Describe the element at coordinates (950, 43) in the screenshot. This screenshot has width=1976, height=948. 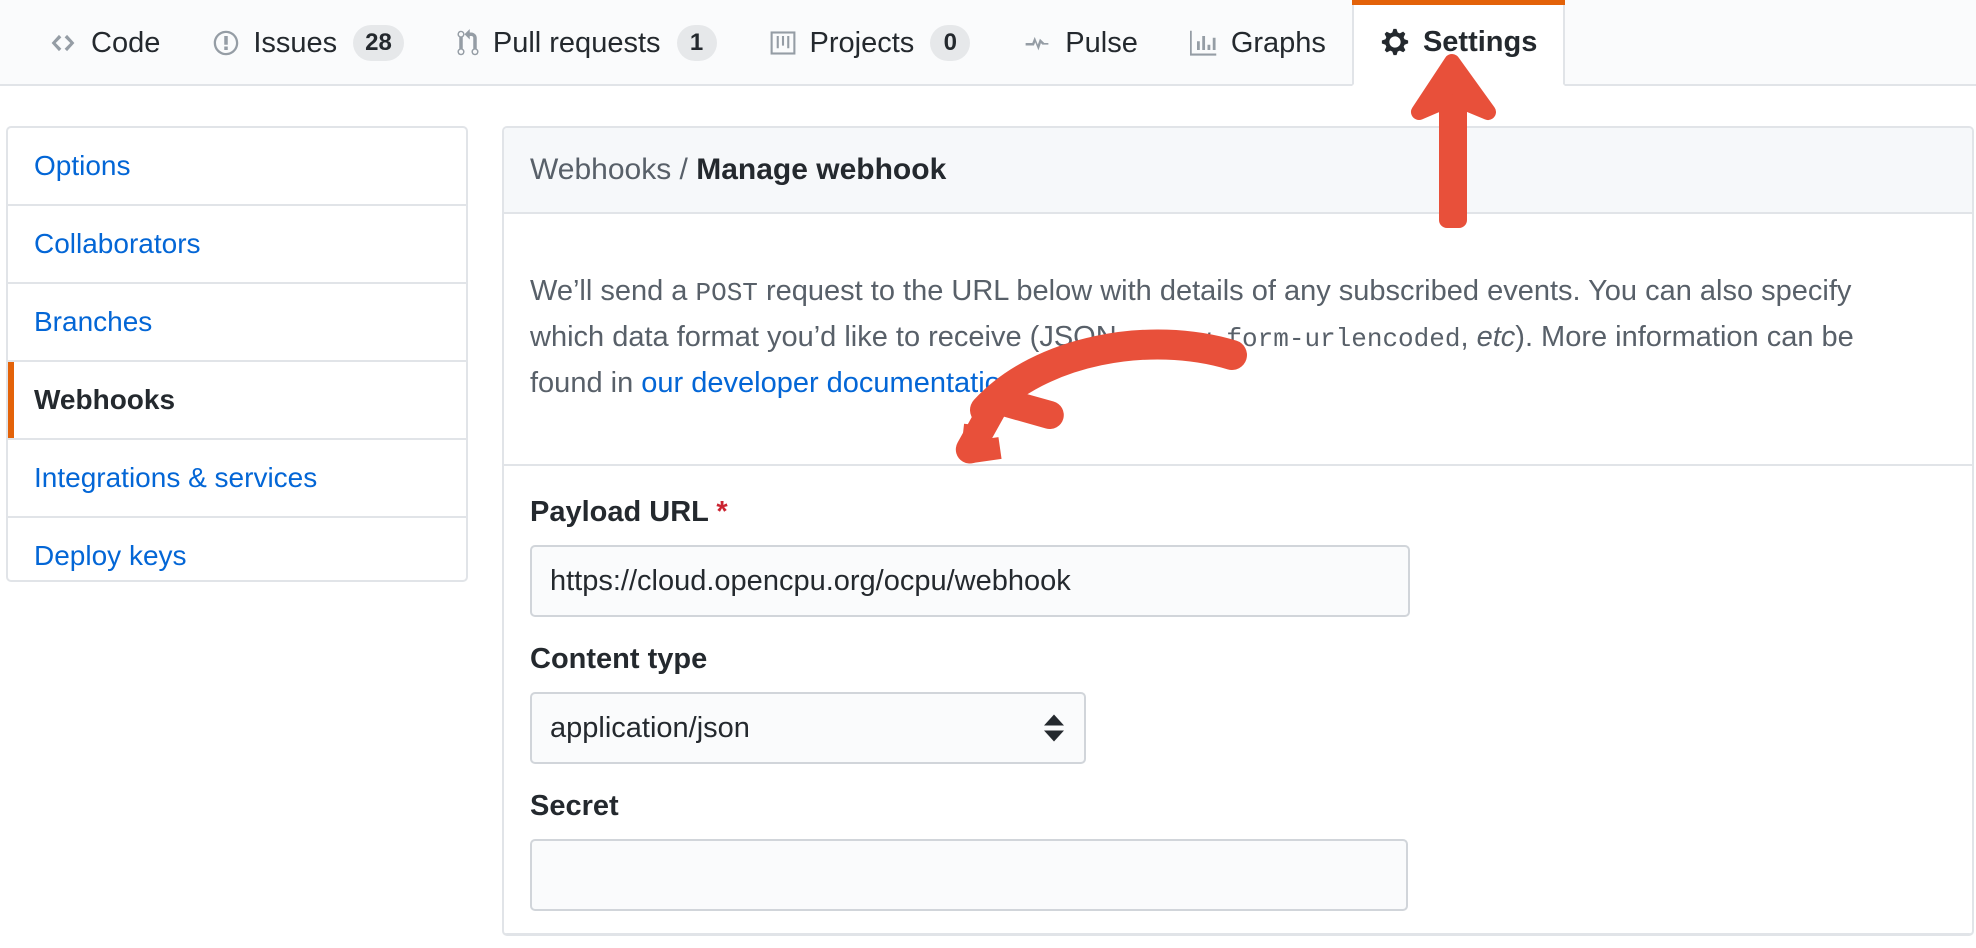
I see `projects-counter: 0` at that location.